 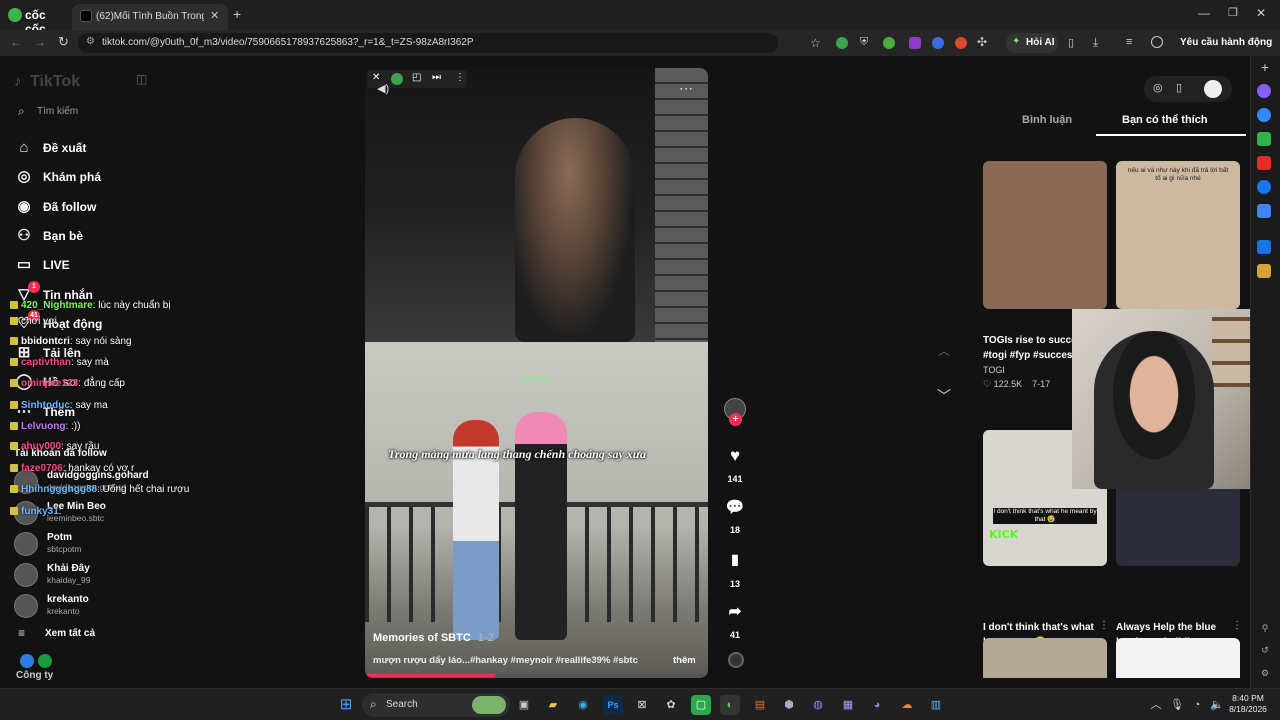 I want to click on nav-item-compass: ◎ Khám phá, so click(x=99, y=177).